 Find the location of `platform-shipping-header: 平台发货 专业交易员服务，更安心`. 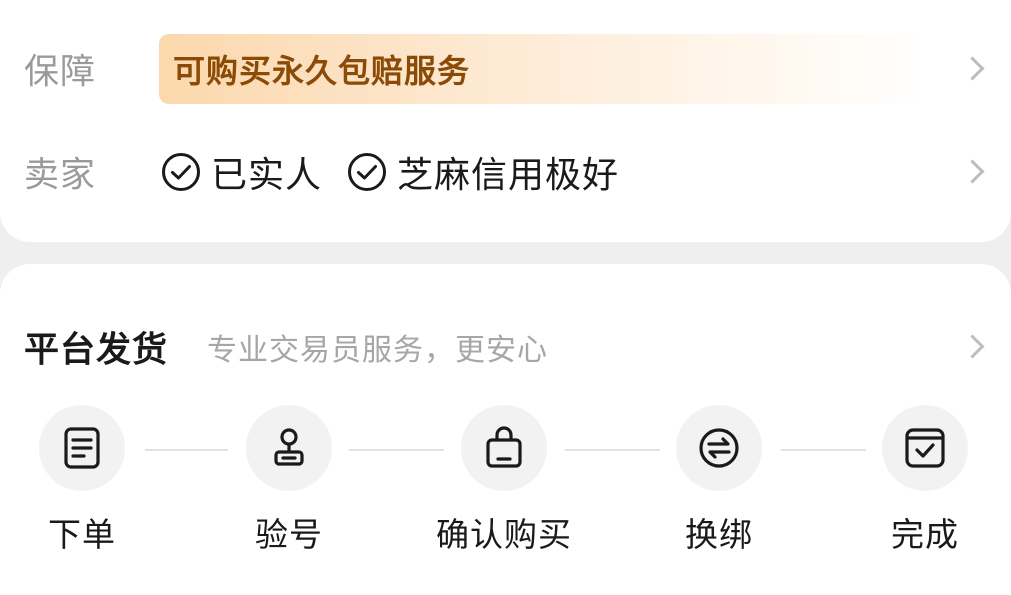

platform-shipping-header: 平台发货 专业交易员服务，更安心 is located at coordinates (505, 347).